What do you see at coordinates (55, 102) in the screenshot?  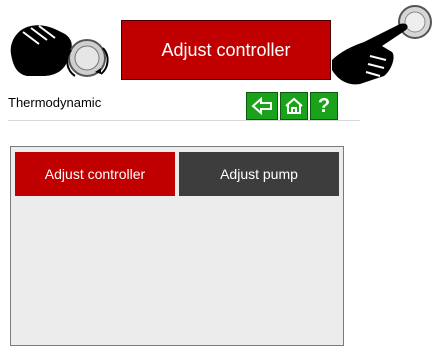 I see `page-title: Thermodynamic` at bounding box center [55, 102].